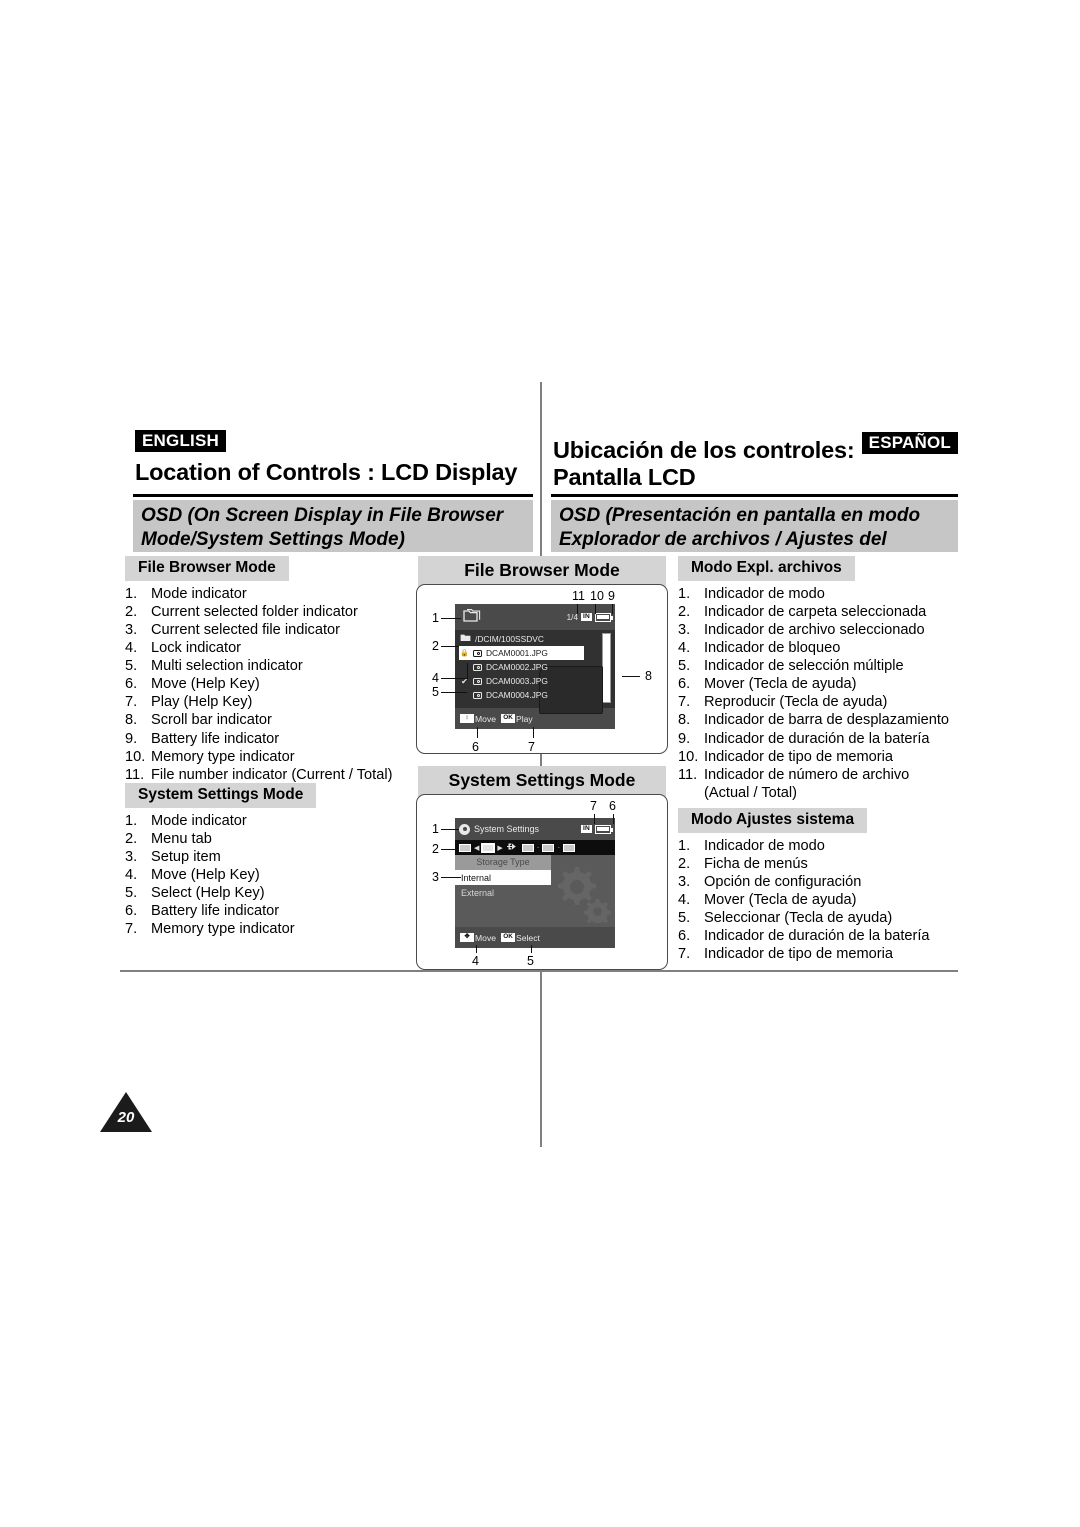  Describe the element at coordinates (215, 911) in the screenshot. I see `list-item-label: Battery life indicator` at that location.